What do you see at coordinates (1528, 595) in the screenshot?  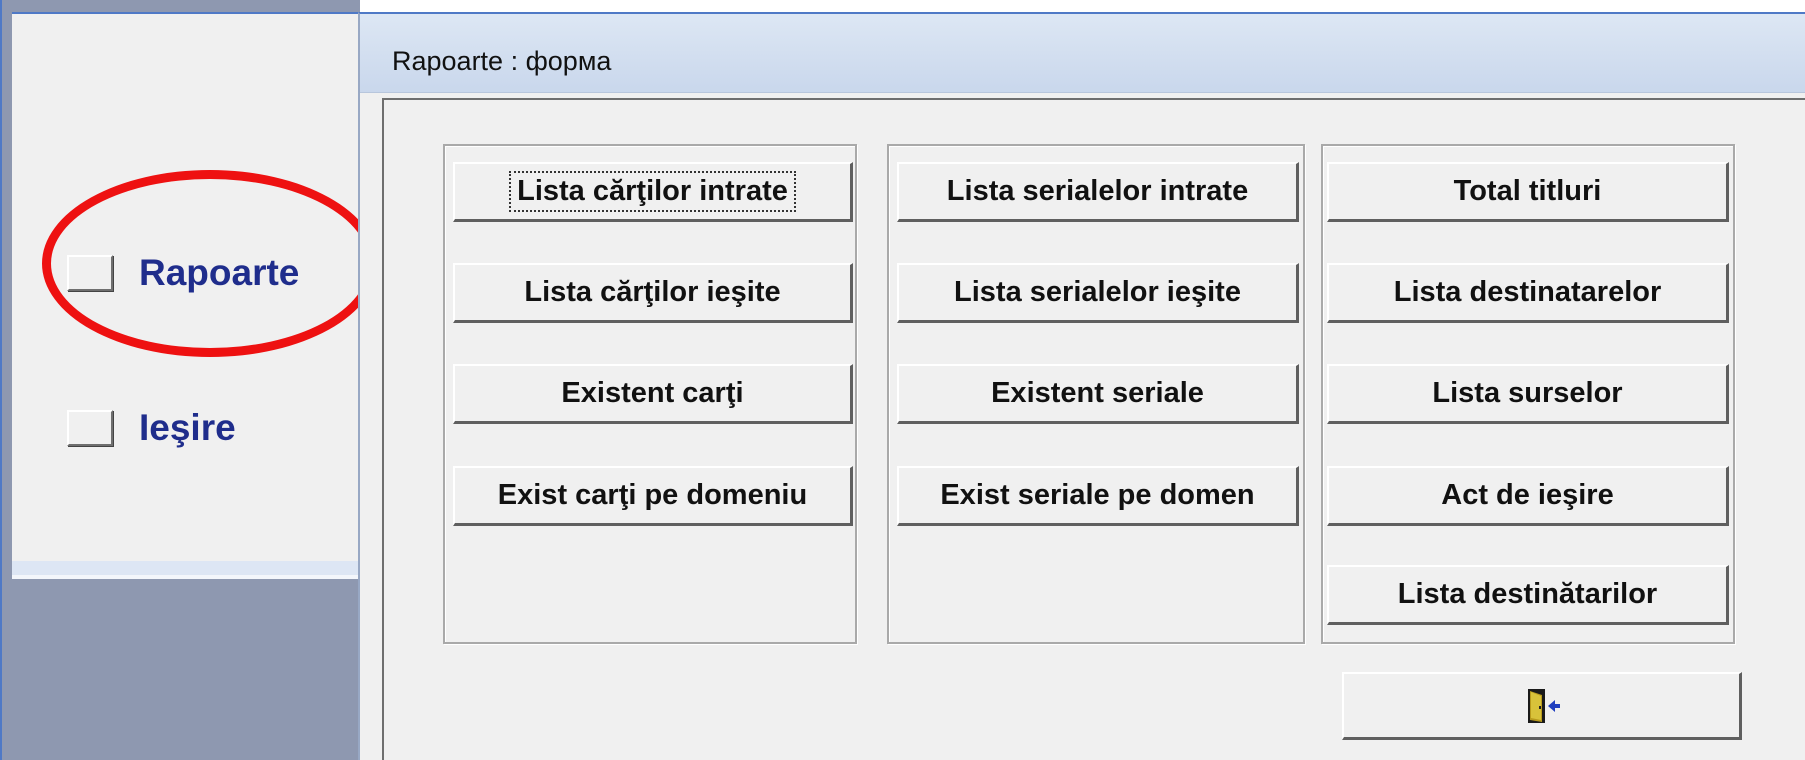 I see `lista-destinatarilor-button: Lista destinătarilor` at bounding box center [1528, 595].